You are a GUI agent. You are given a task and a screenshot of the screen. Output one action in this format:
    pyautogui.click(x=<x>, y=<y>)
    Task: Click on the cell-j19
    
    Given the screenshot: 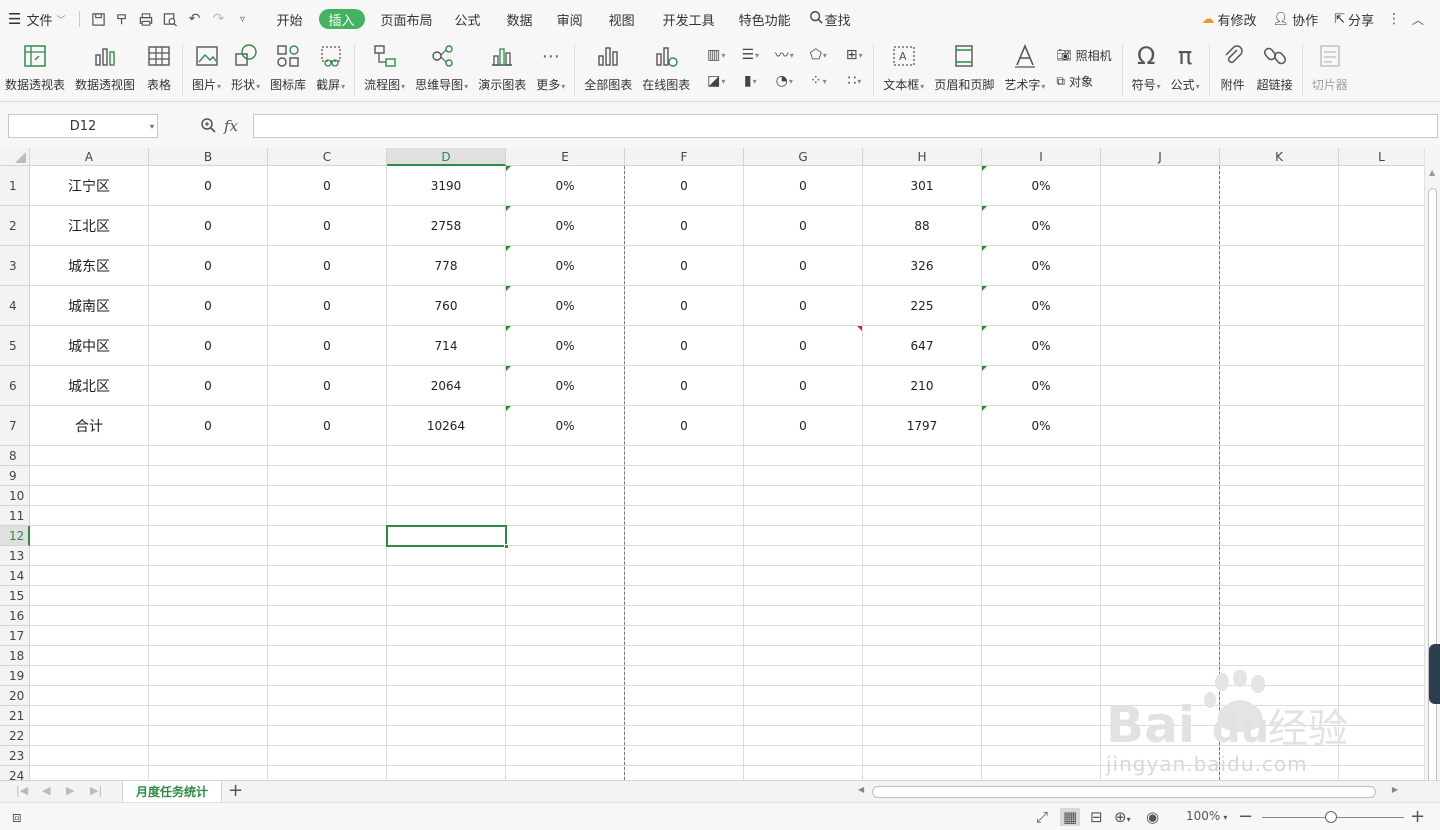 What is the action you would take?
    pyautogui.click(x=1160, y=675)
    